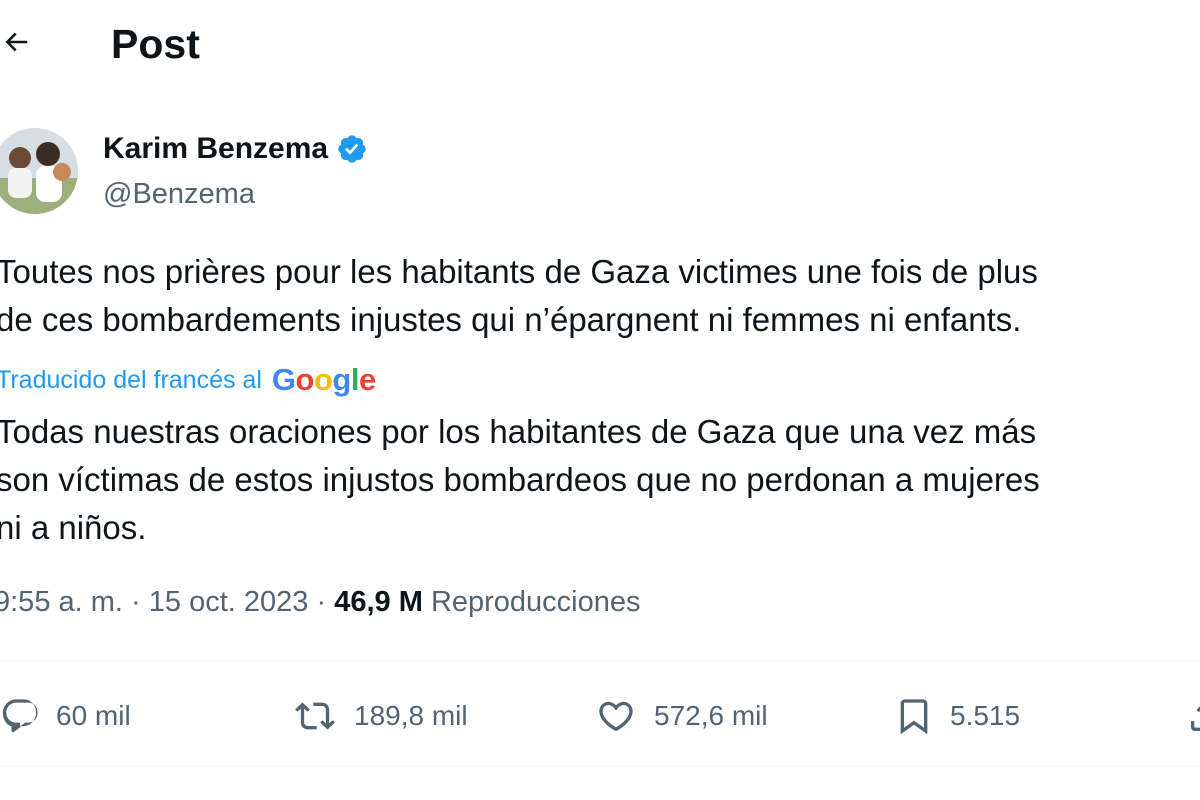 This screenshot has height=800, width=1200. I want to click on arrow-left-icon, so click(16, 44).